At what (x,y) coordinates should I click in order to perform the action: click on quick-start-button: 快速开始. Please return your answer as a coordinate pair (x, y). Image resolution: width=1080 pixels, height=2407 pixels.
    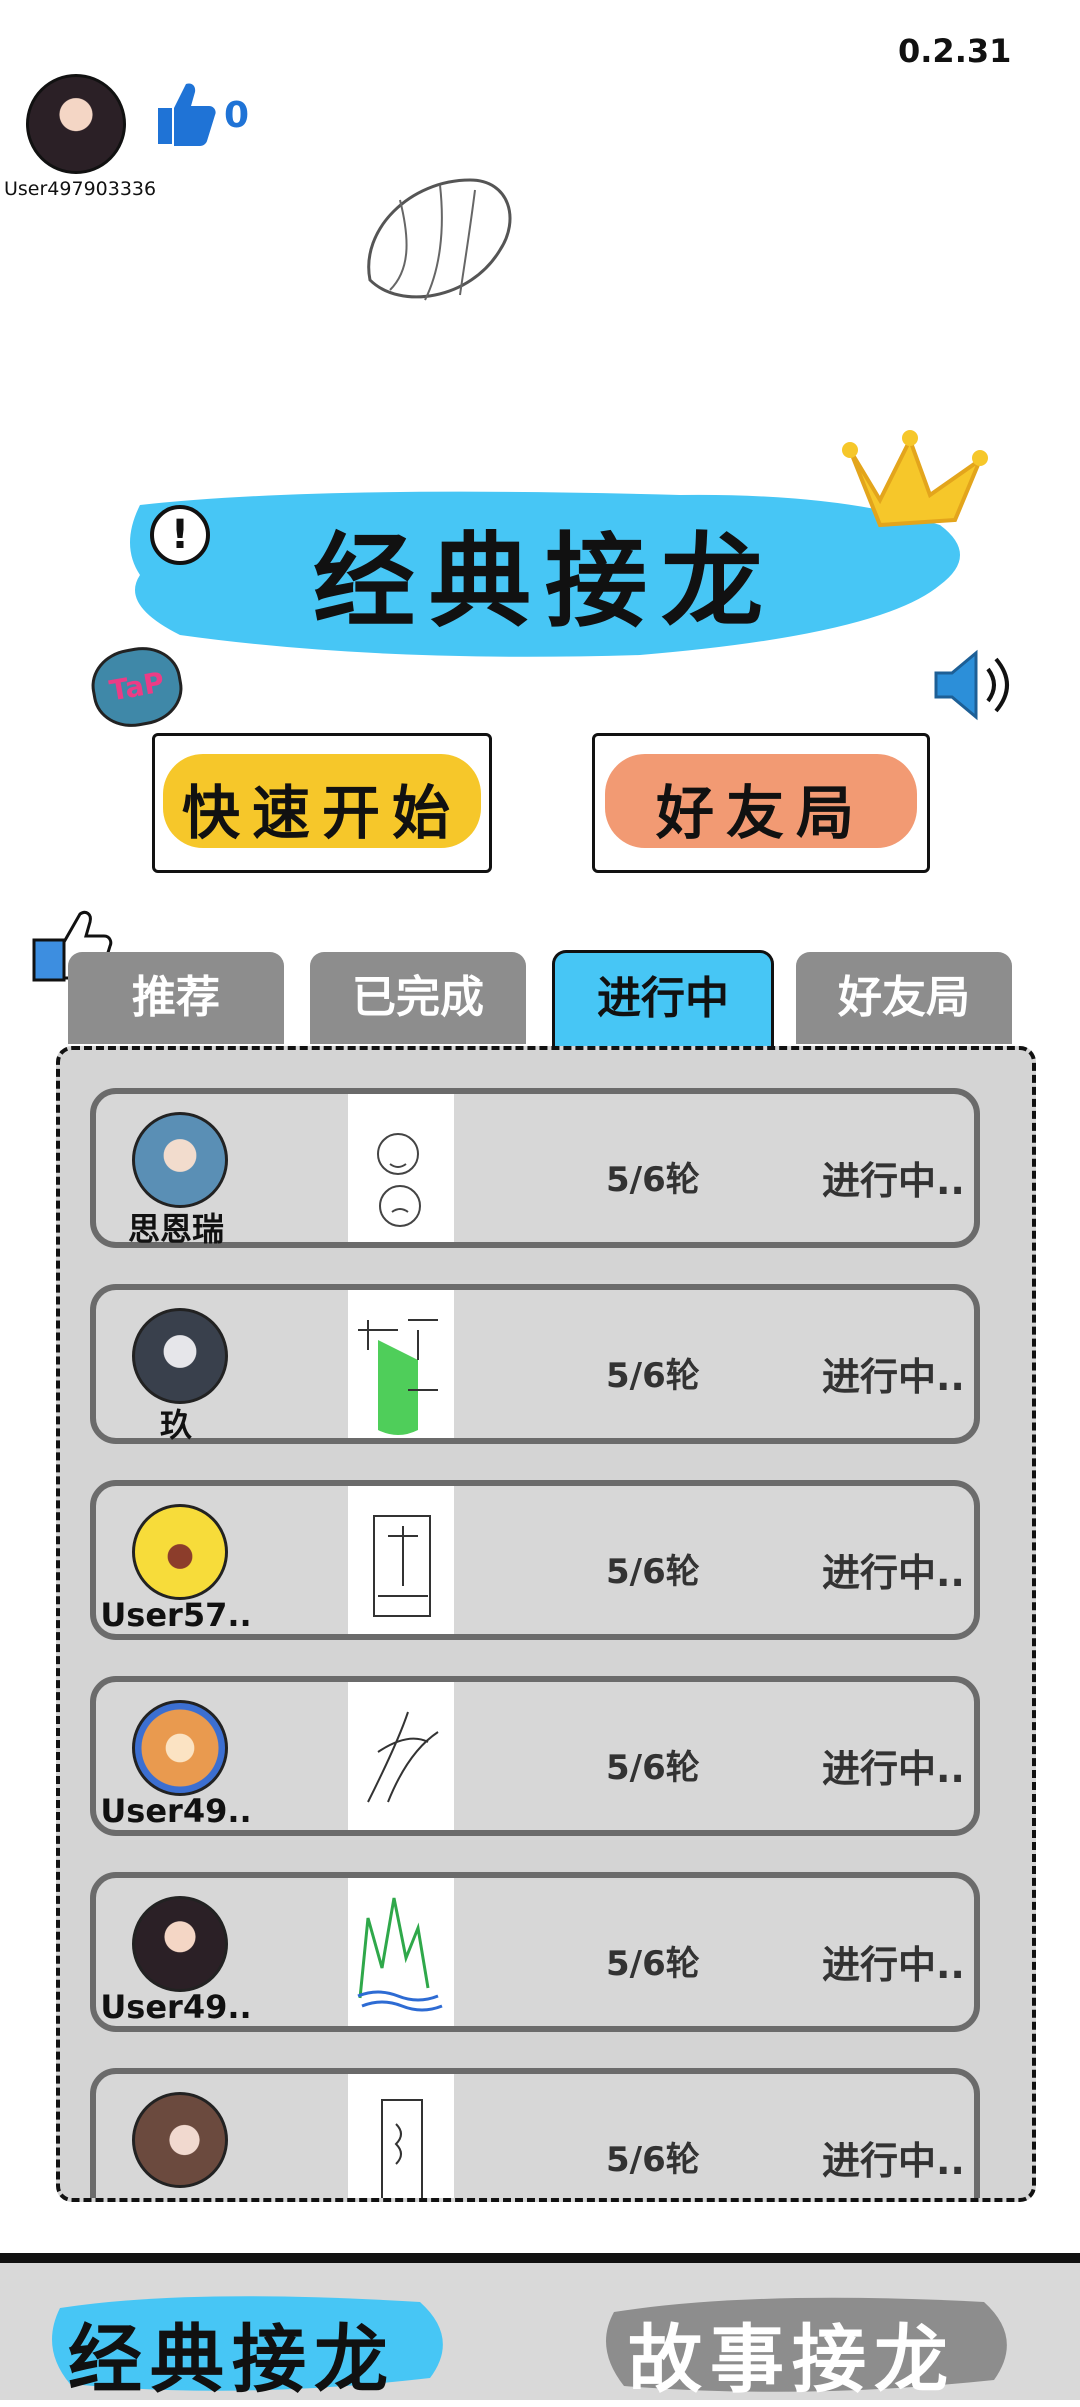
    Looking at the image, I should click on (322, 803).